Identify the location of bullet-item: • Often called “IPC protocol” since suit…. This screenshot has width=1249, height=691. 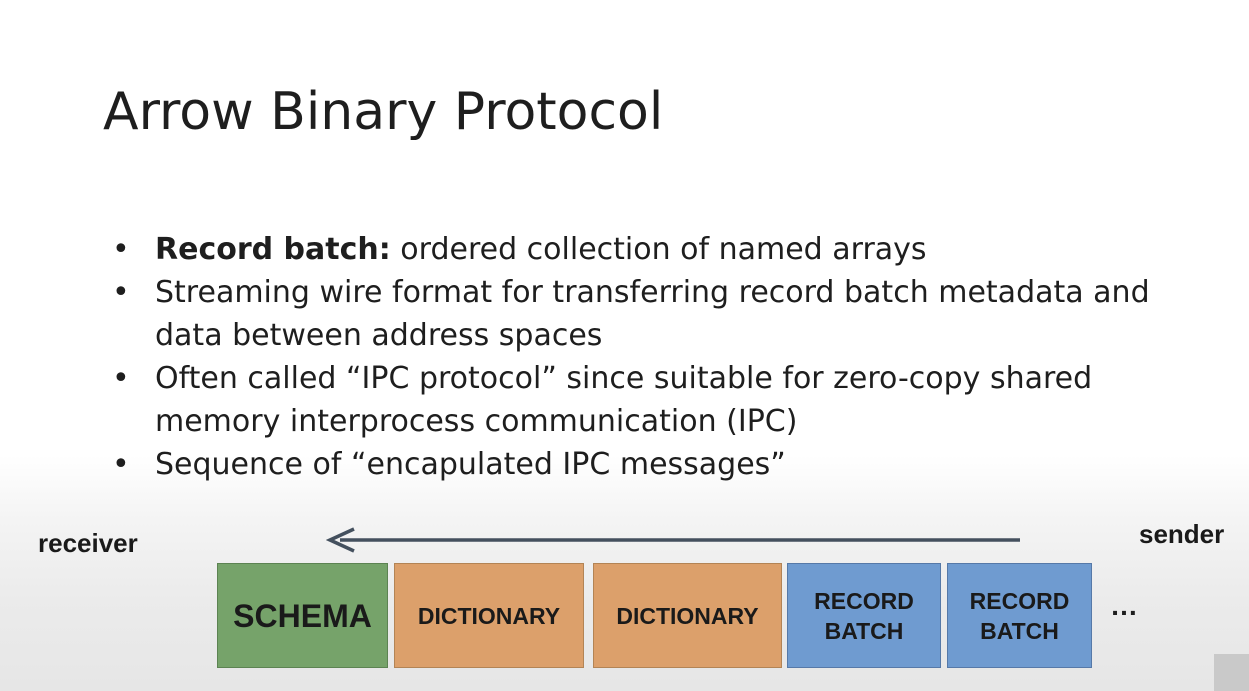
(677, 400).